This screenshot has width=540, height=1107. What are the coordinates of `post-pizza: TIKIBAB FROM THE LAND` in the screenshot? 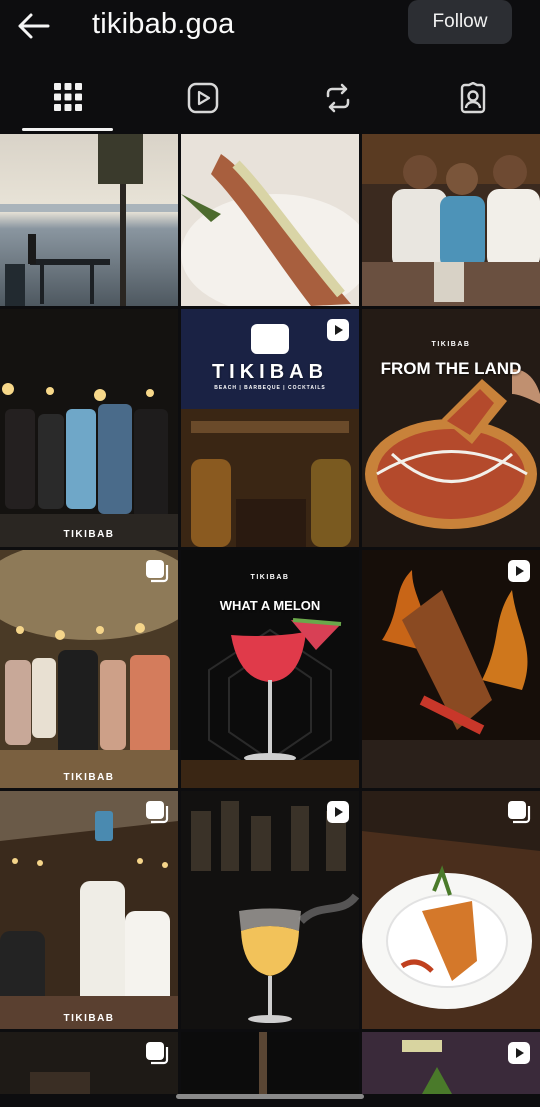 It's located at (451, 428).